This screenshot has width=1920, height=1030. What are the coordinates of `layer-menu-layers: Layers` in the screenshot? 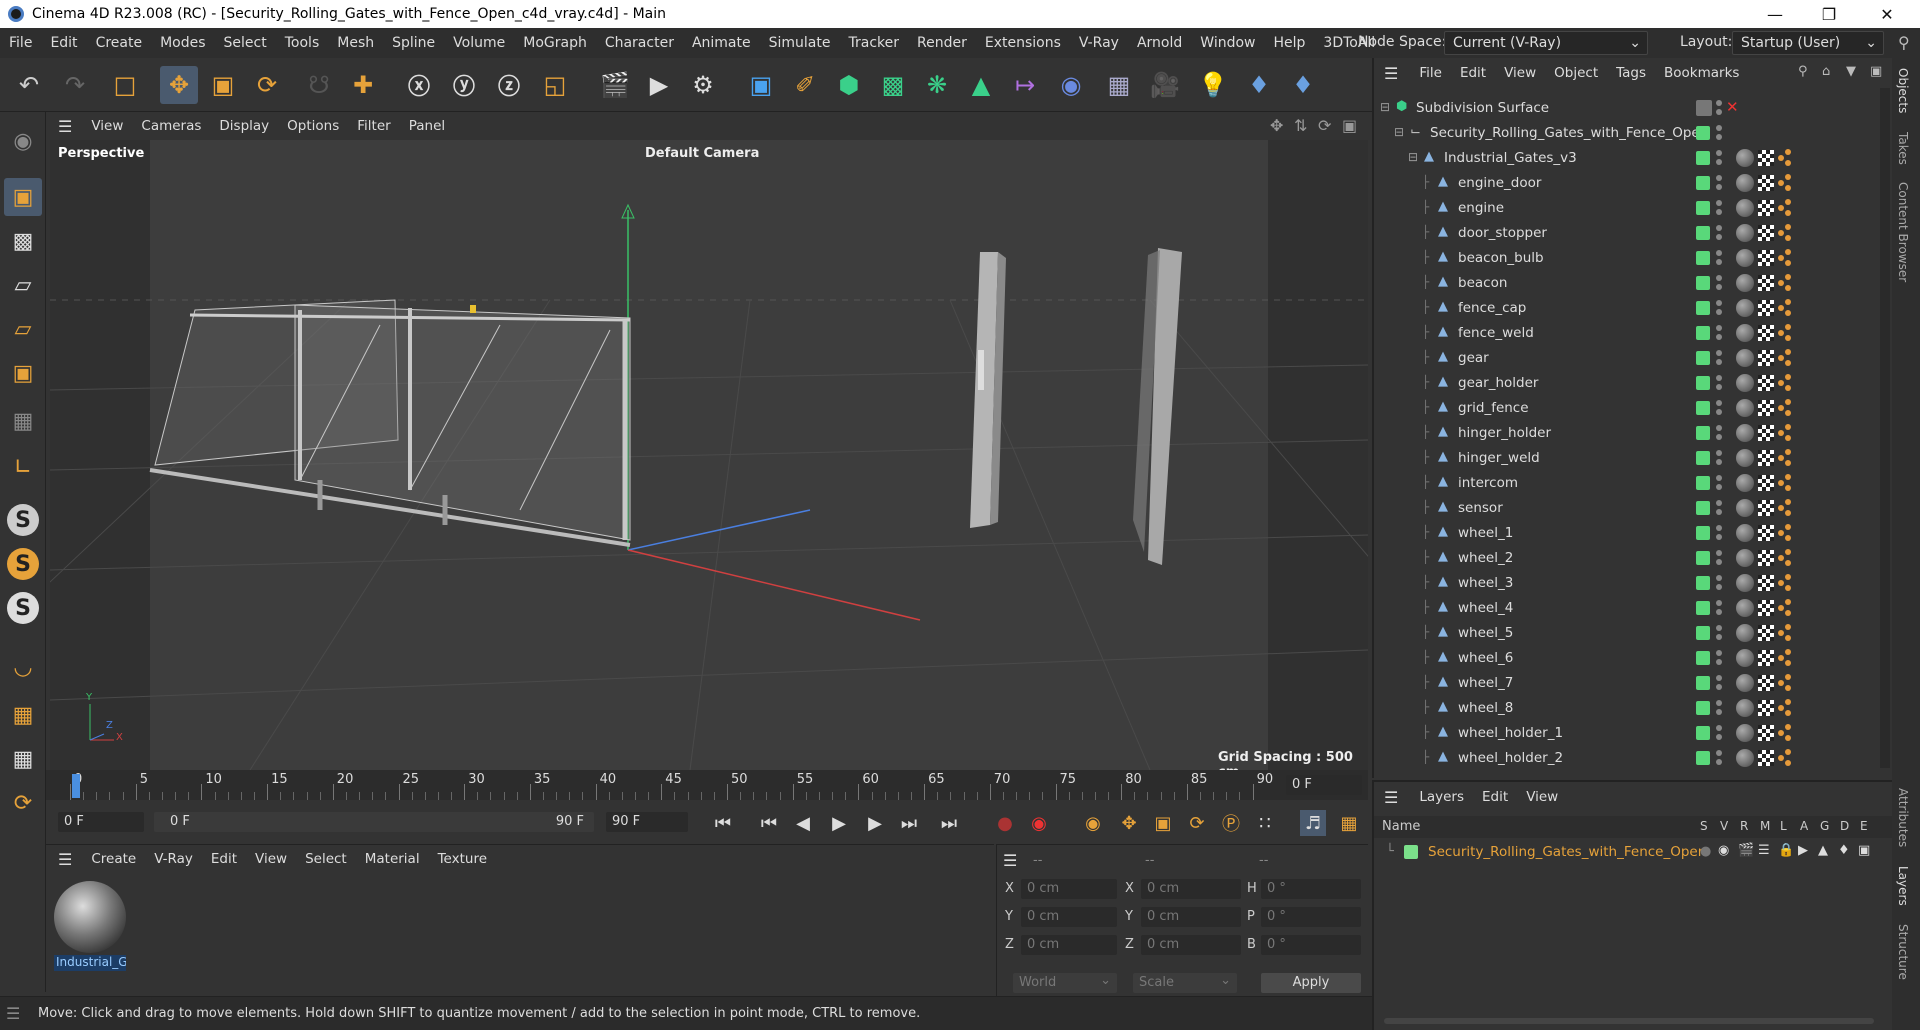 It's located at (1441, 797).